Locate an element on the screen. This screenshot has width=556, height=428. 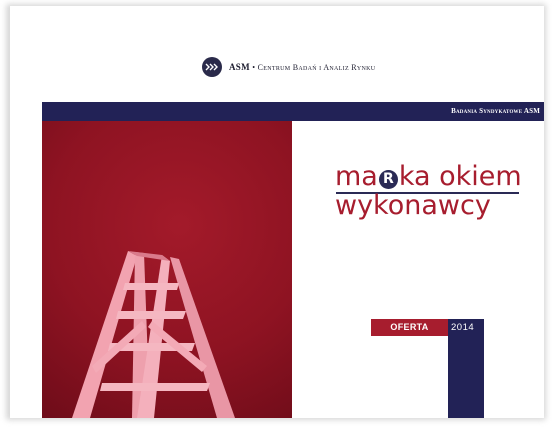
offer-year: 2014 is located at coordinates (463, 327).